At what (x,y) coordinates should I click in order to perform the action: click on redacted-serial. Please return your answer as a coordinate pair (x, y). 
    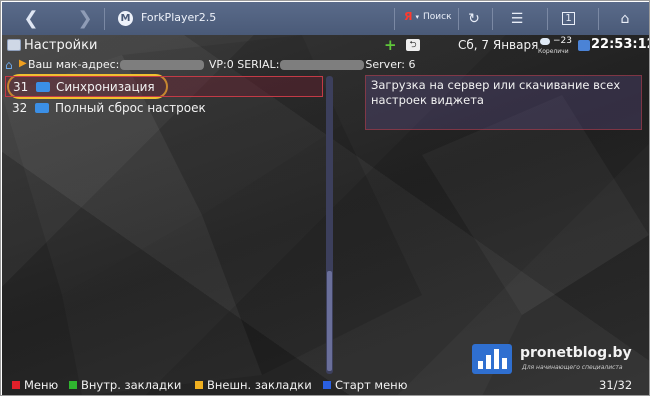
    Looking at the image, I should click on (322, 65).